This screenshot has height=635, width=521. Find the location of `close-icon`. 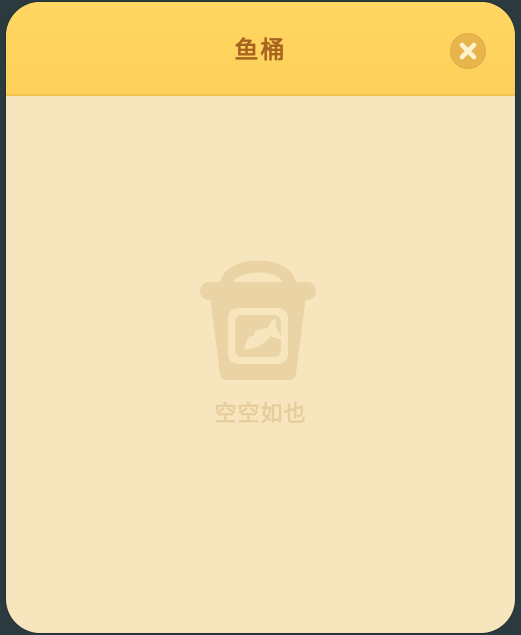

close-icon is located at coordinates (468, 51).